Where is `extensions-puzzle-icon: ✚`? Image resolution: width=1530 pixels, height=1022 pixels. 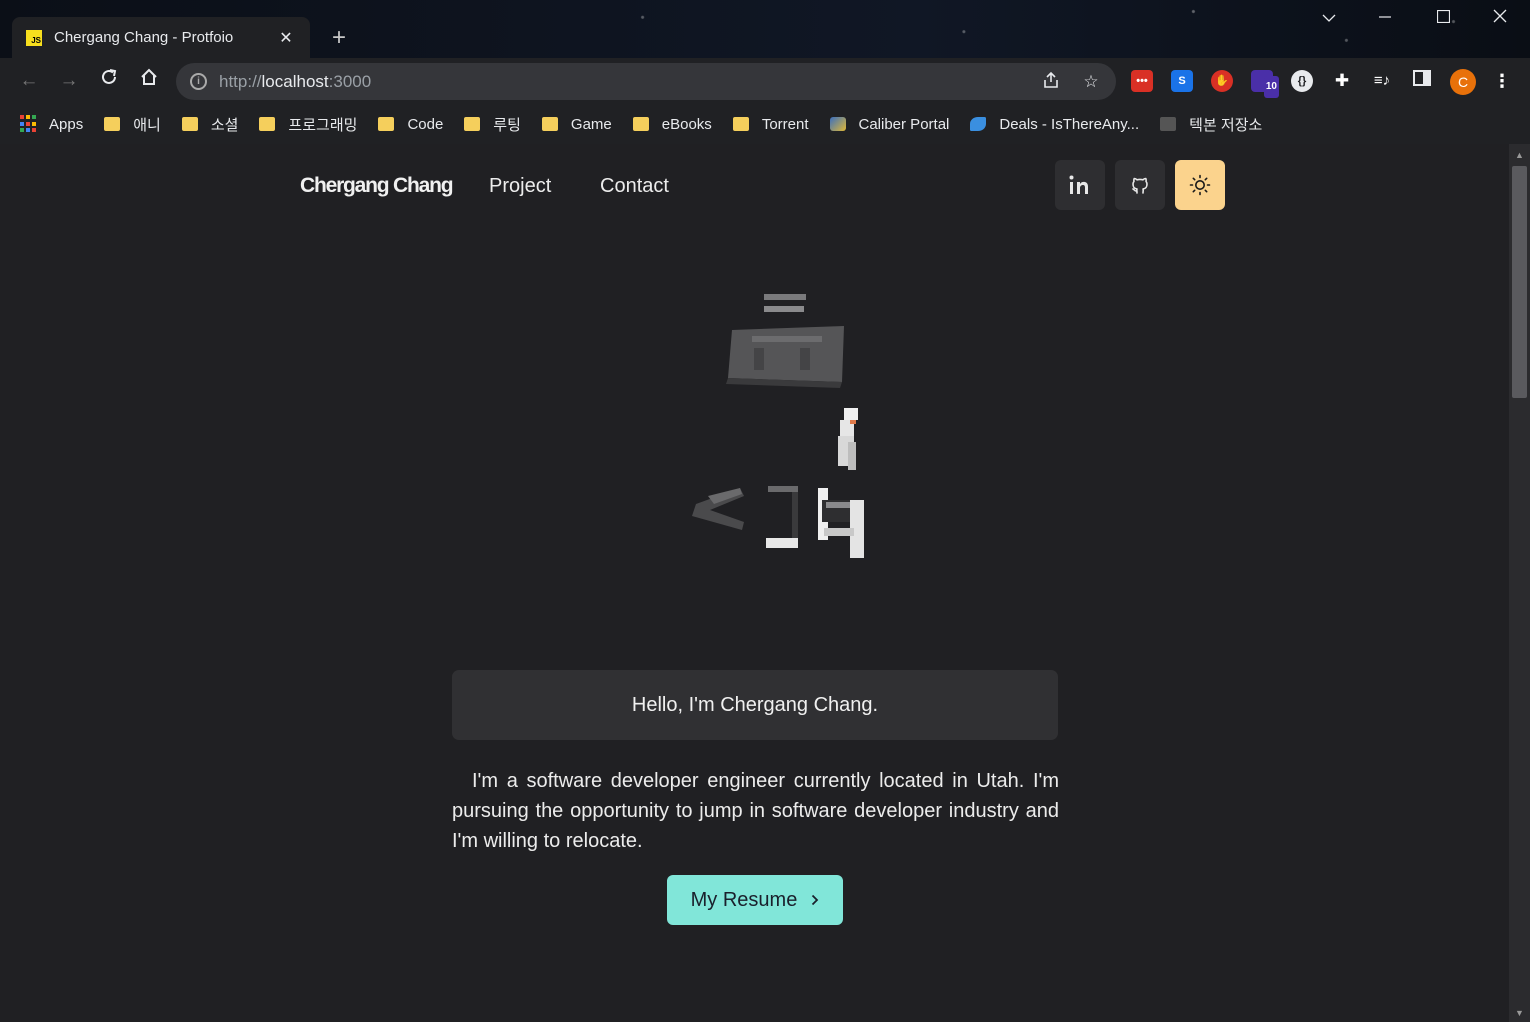
extensions-puzzle-icon: ✚ is located at coordinates (1342, 81).